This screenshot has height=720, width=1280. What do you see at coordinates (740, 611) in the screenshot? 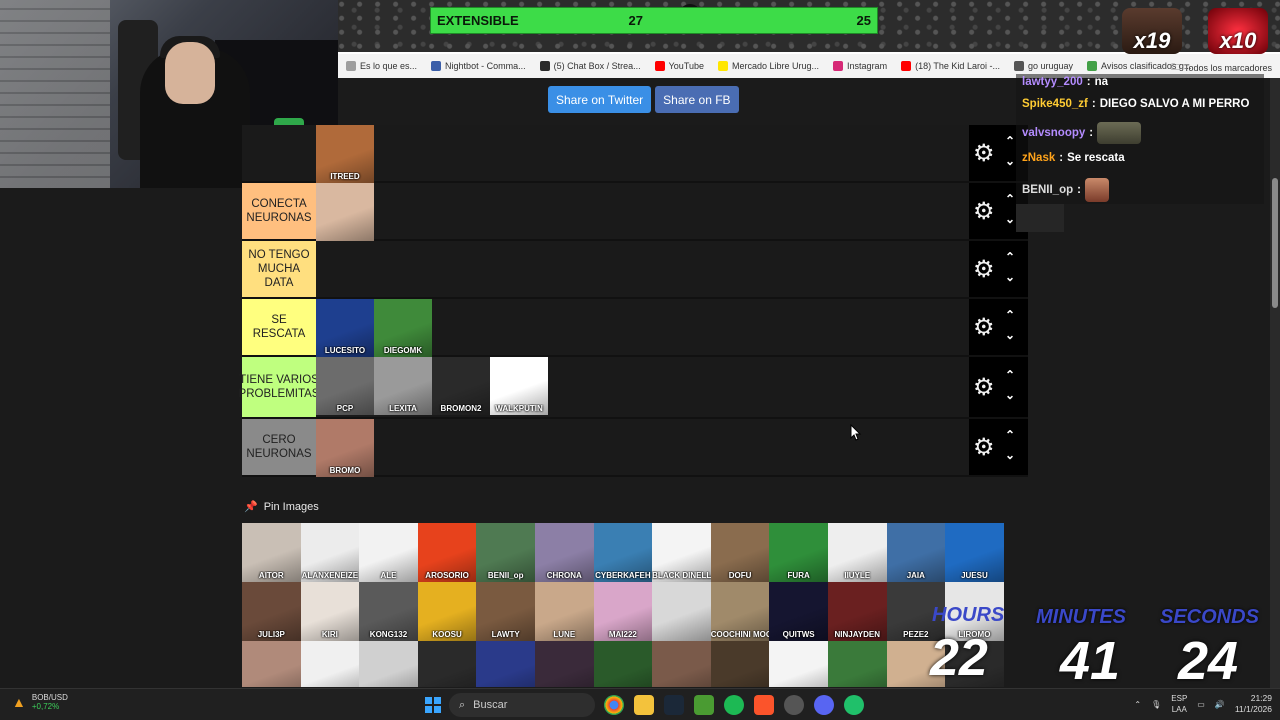
I see `pin-image: COOCHINI MOCHINGRY` at bounding box center [740, 611].